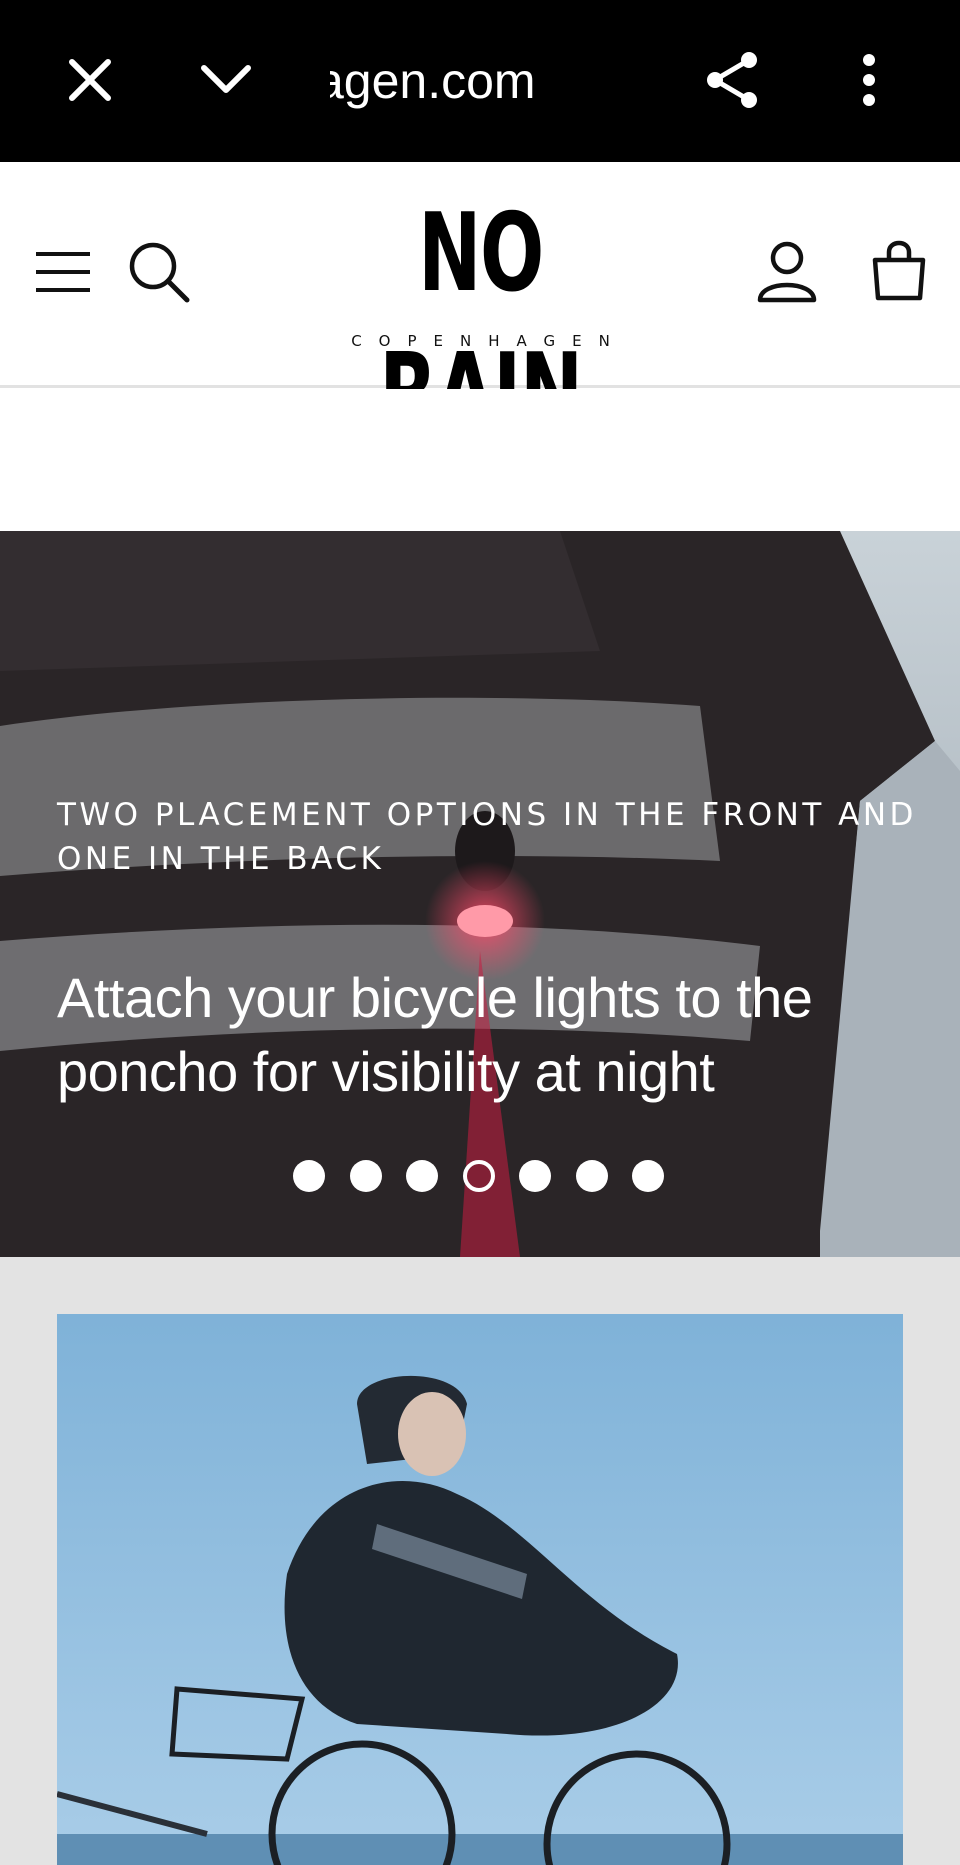  I want to click on browser-toolbar: agen.com, so click(480, 81).